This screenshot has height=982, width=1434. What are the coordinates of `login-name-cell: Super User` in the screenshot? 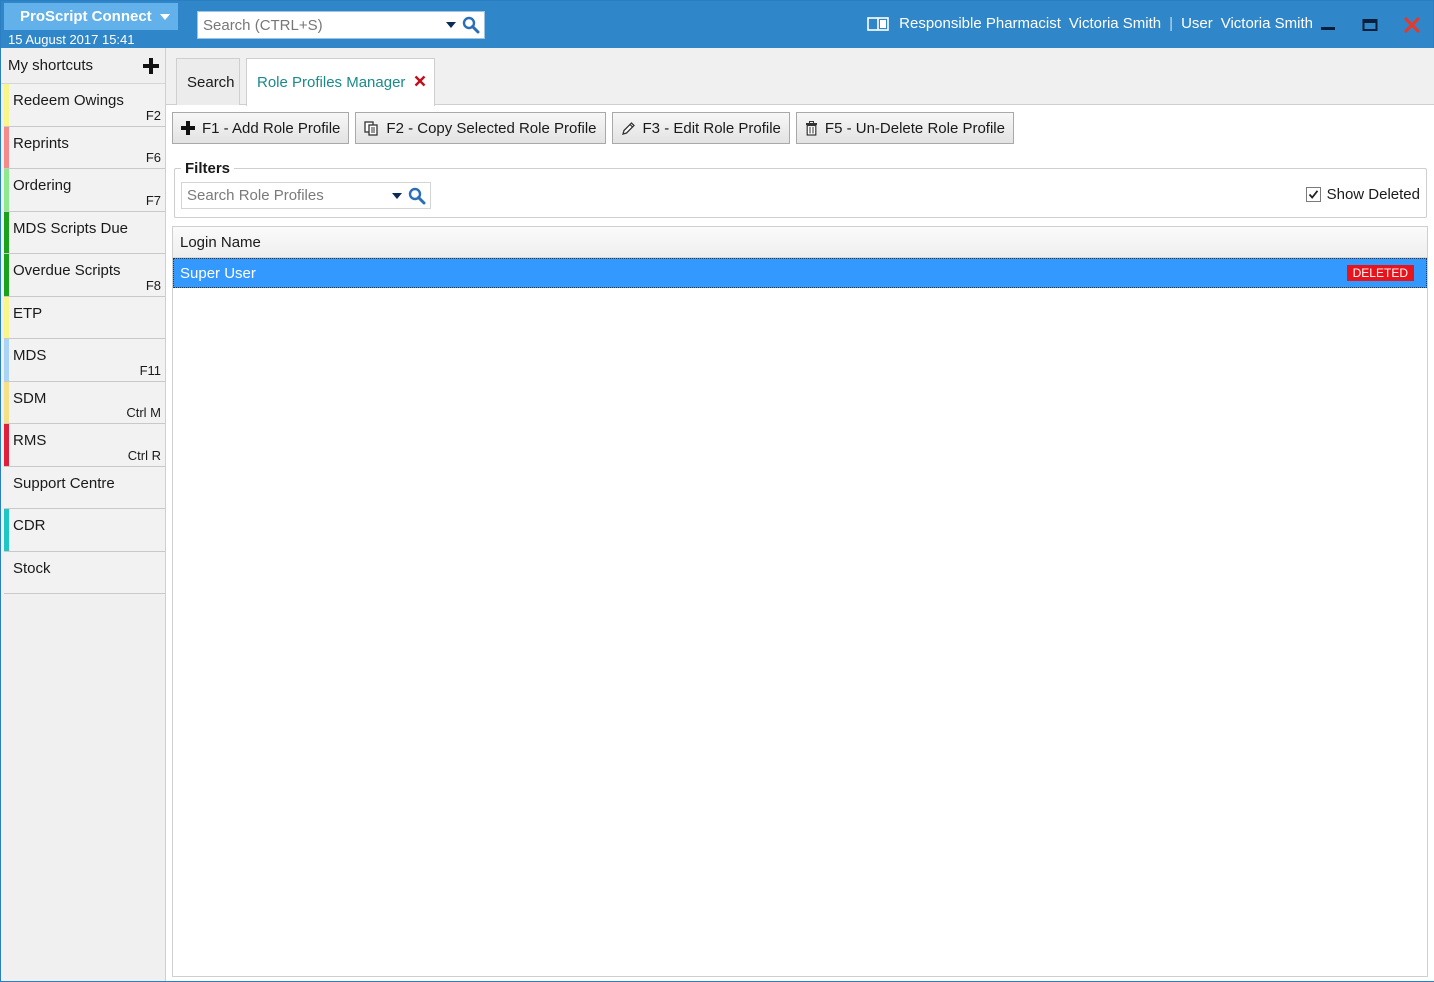 It's located at (218, 273).